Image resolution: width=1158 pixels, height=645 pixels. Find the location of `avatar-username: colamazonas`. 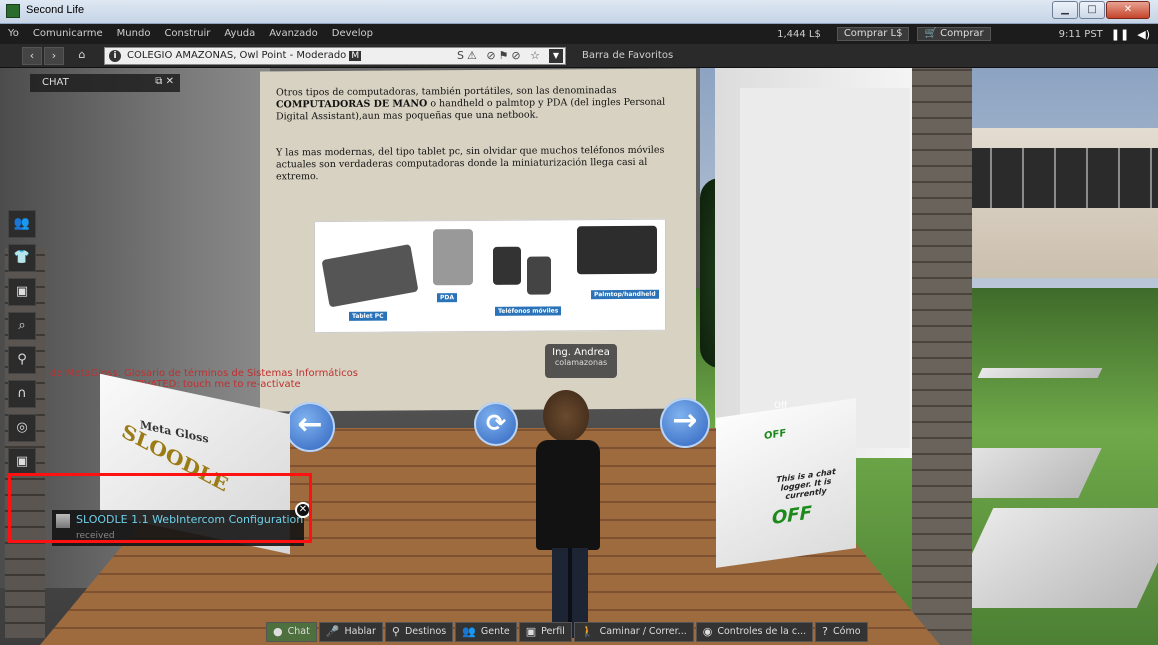

avatar-username: colamazonas is located at coordinates (581, 362).